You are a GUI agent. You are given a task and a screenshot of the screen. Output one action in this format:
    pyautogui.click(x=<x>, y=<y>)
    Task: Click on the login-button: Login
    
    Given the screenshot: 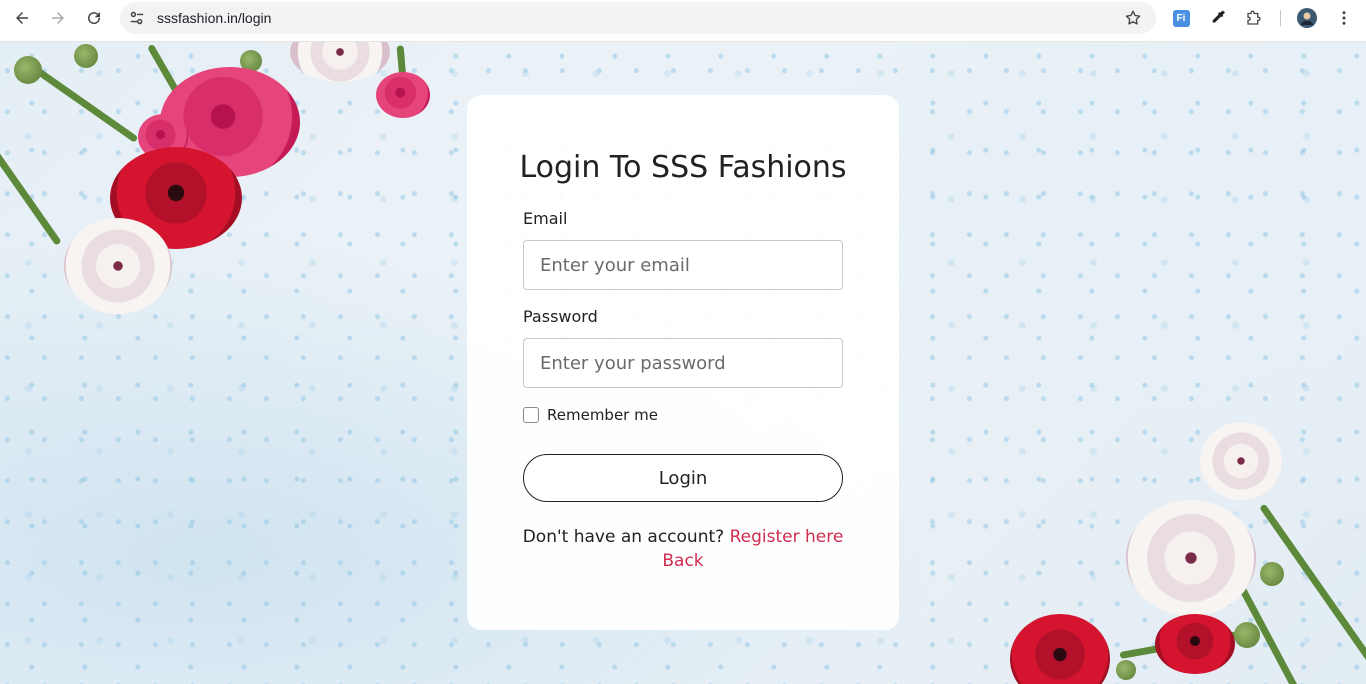 What is the action you would take?
    pyautogui.click(x=683, y=478)
    